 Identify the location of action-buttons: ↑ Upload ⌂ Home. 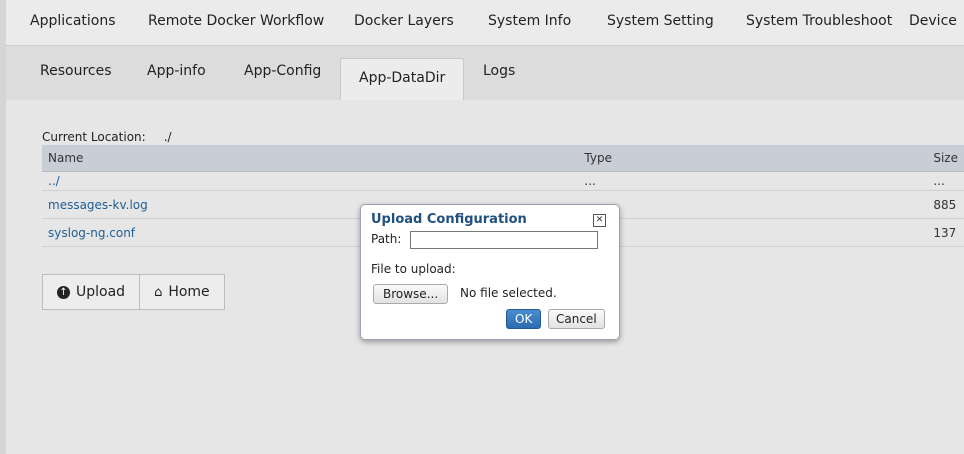
(133, 292).